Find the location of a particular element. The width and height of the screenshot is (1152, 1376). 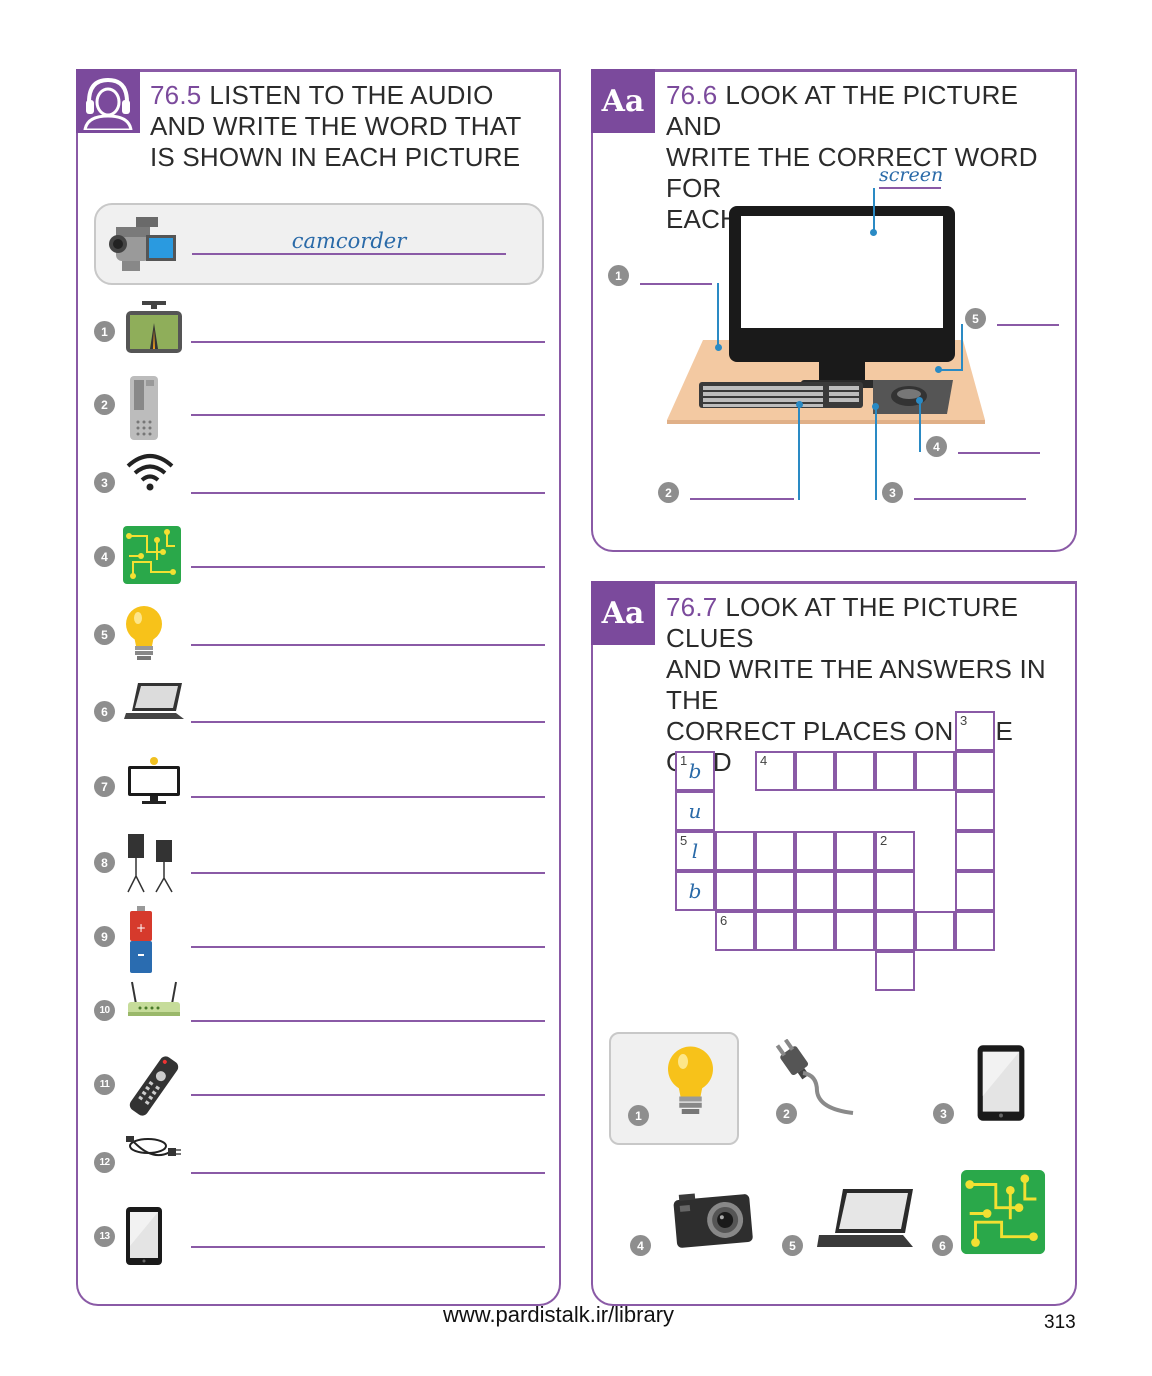

crossword-cell: 6 is located at coordinates (735, 931).